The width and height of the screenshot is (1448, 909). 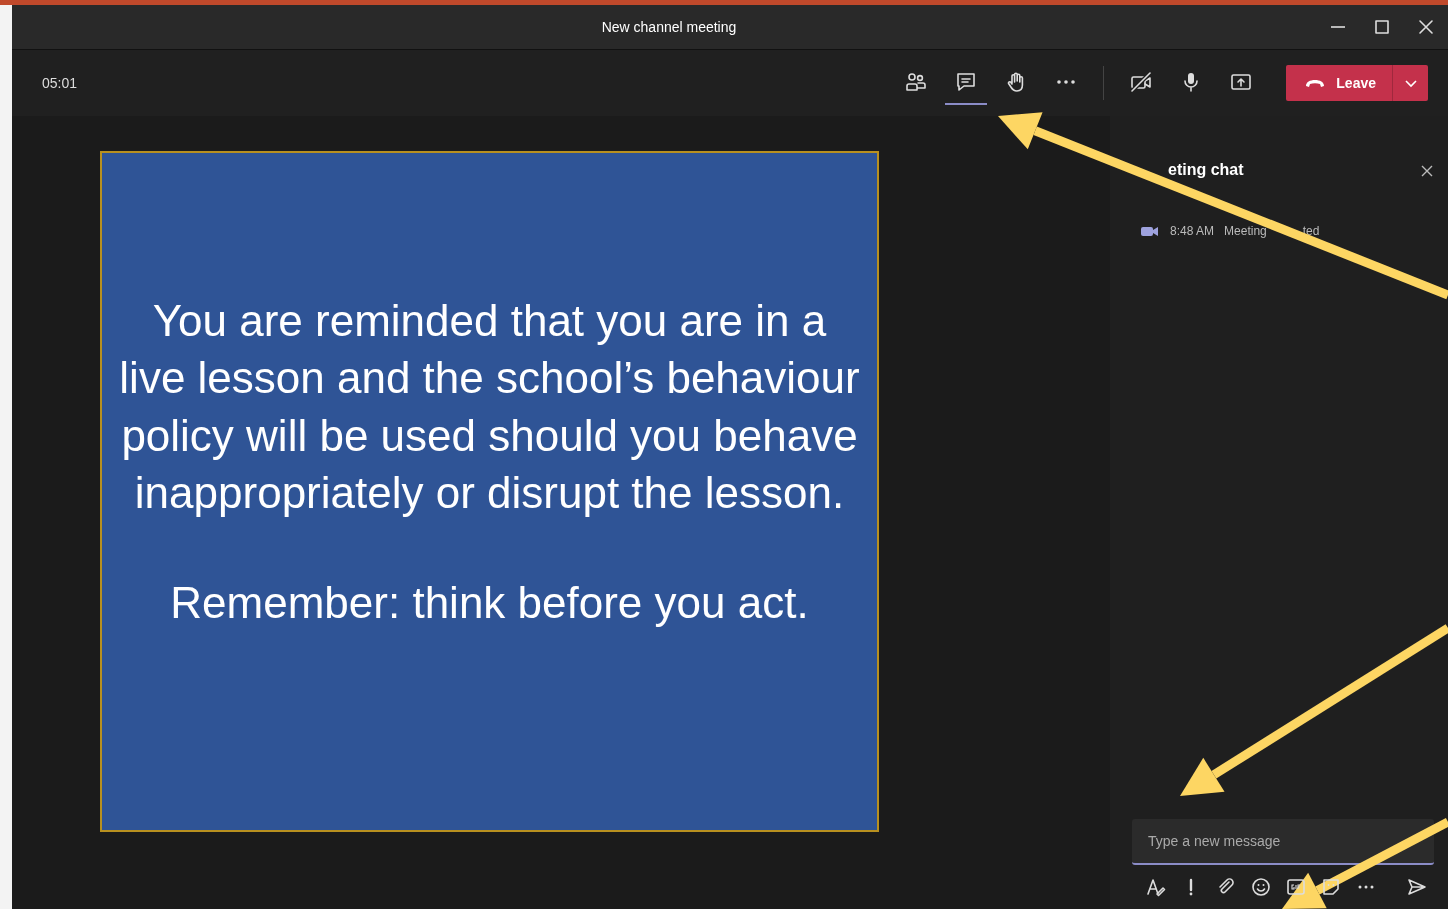 I want to click on leave-button: Leave, so click(x=1339, y=83).